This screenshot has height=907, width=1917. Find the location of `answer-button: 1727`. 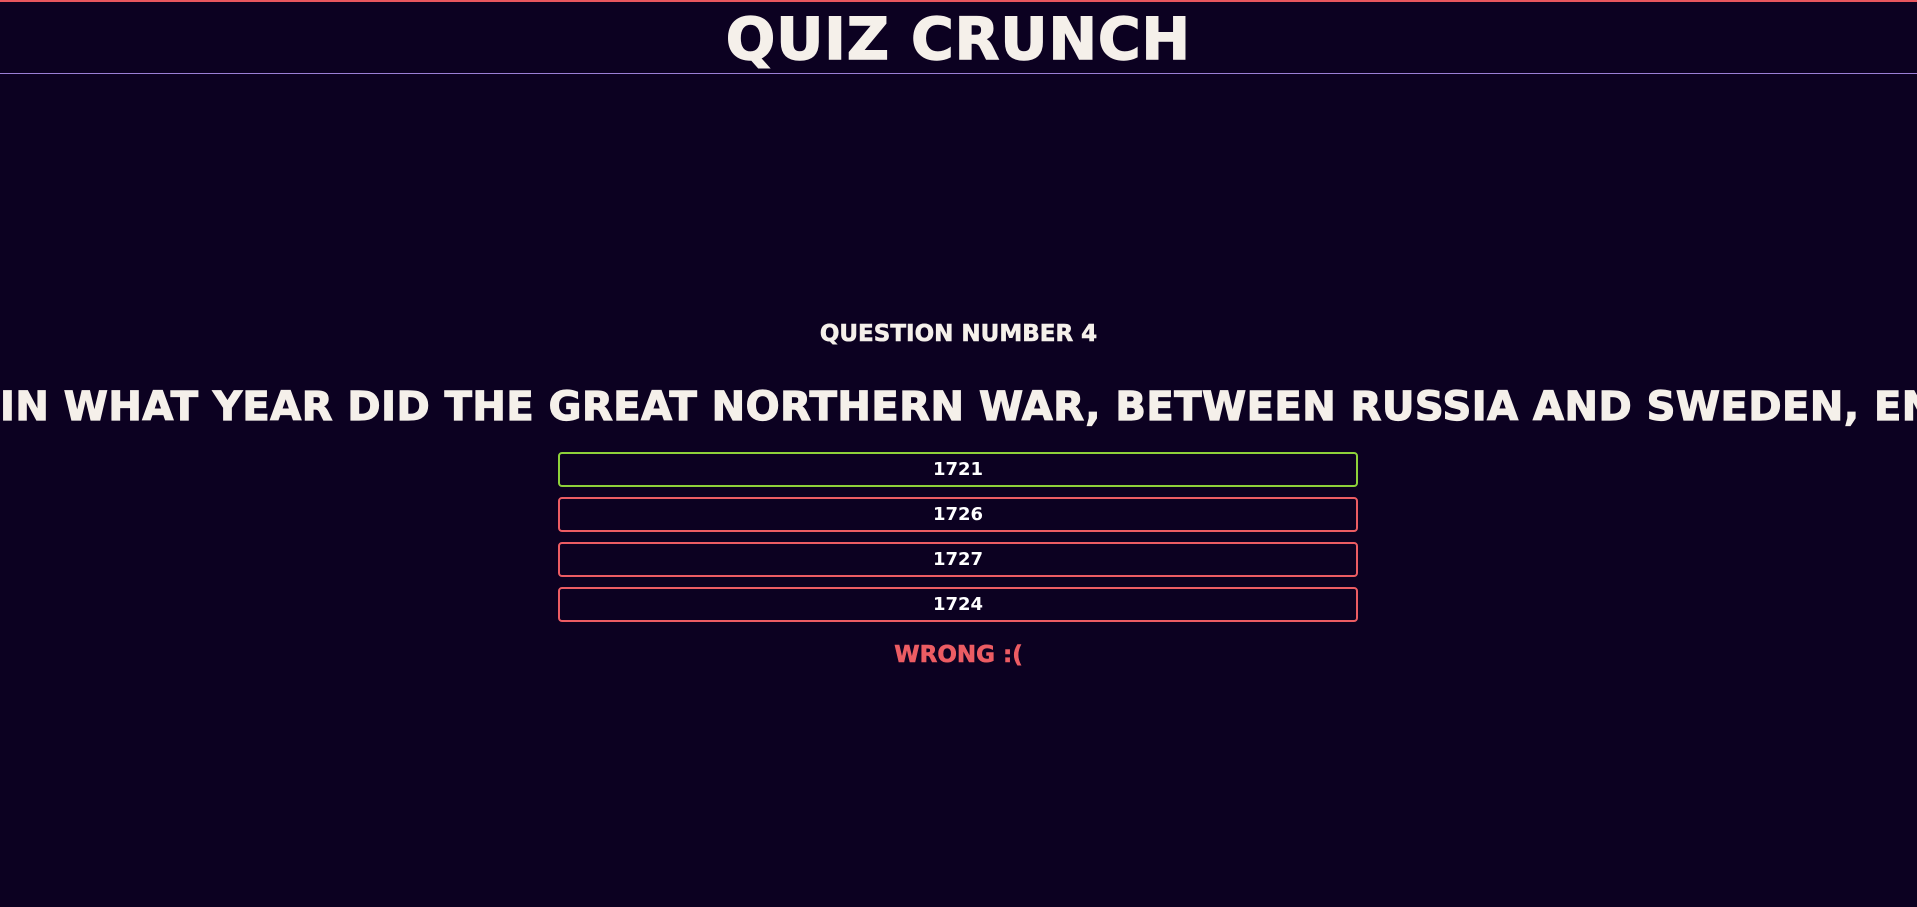

answer-button: 1727 is located at coordinates (958, 559).